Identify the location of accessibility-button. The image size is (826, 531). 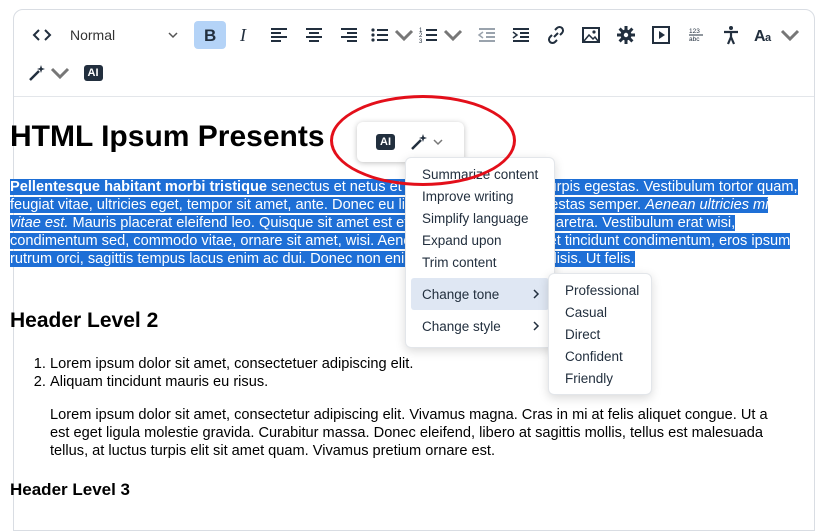
(731, 35).